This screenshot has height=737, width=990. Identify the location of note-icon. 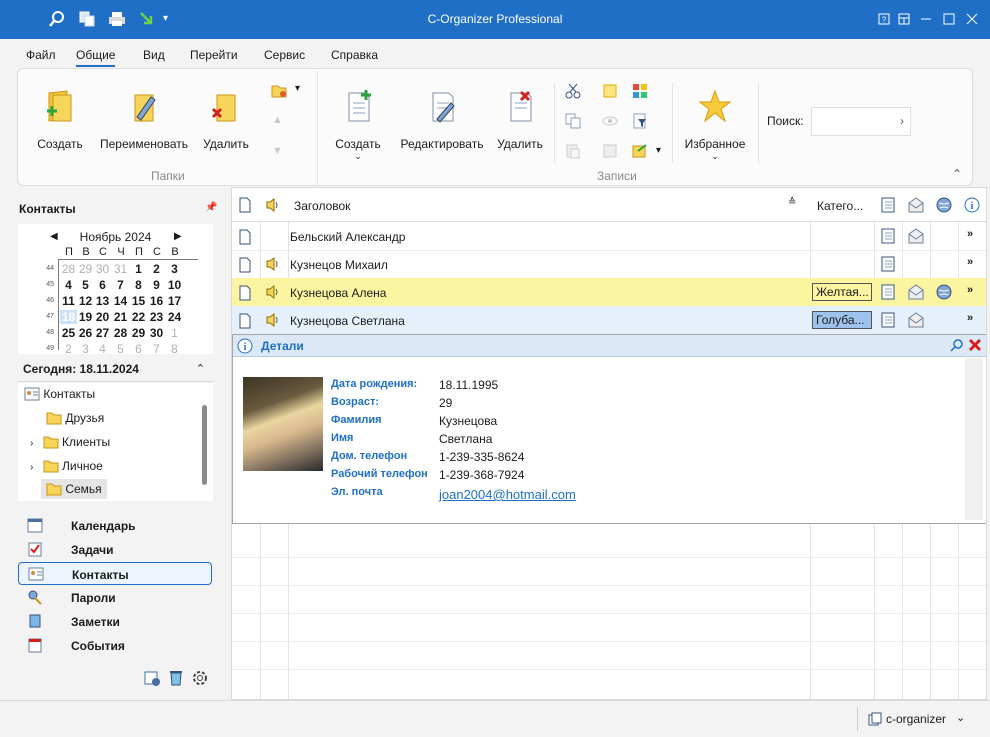
(610, 91).